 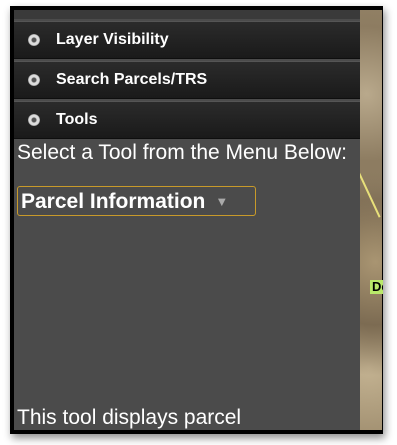 What do you see at coordinates (182, 152) in the screenshot?
I see `tools-instruction: Select a Tool from the Menu Below:` at bounding box center [182, 152].